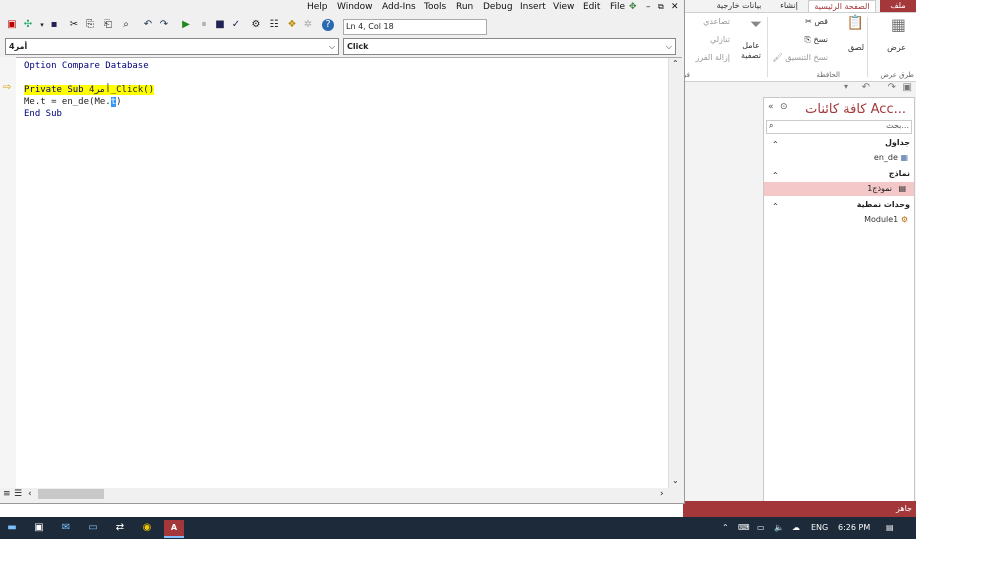  I want to click on cut-button: ✂ قص, so click(816, 21).